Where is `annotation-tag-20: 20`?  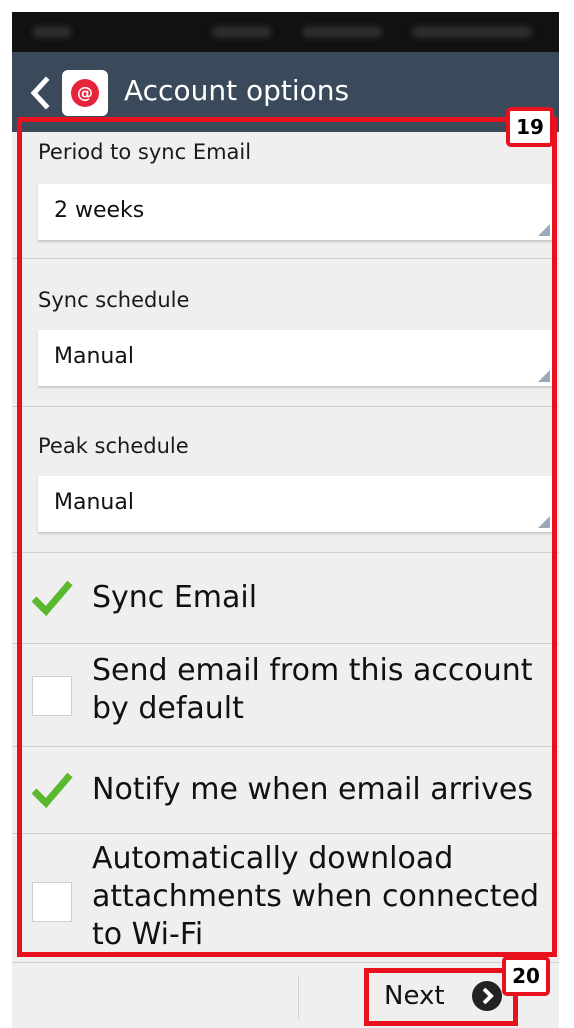 annotation-tag-20: 20 is located at coordinates (526, 976).